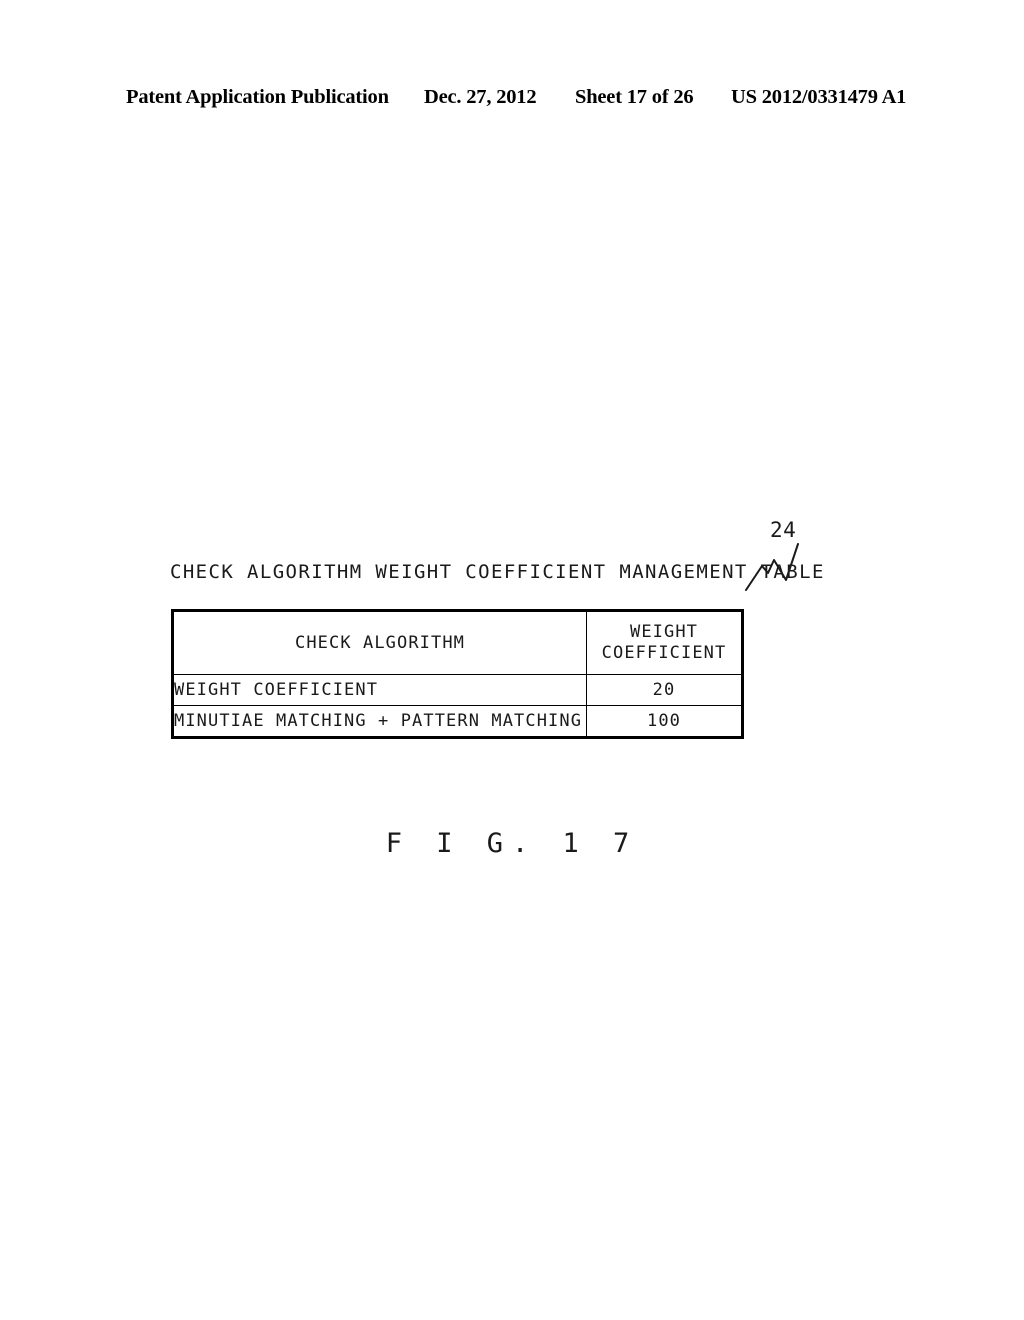  What do you see at coordinates (379, 690) in the screenshot?
I see `cell-algorithm: WEIGHT COEFFICIENT` at bounding box center [379, 690].